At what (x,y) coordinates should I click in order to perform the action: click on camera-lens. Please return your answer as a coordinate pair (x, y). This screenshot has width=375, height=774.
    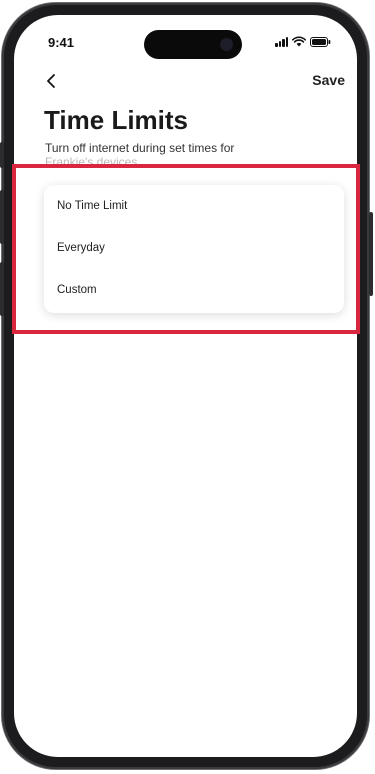
    Looking at the image, I should click on (226, 44).